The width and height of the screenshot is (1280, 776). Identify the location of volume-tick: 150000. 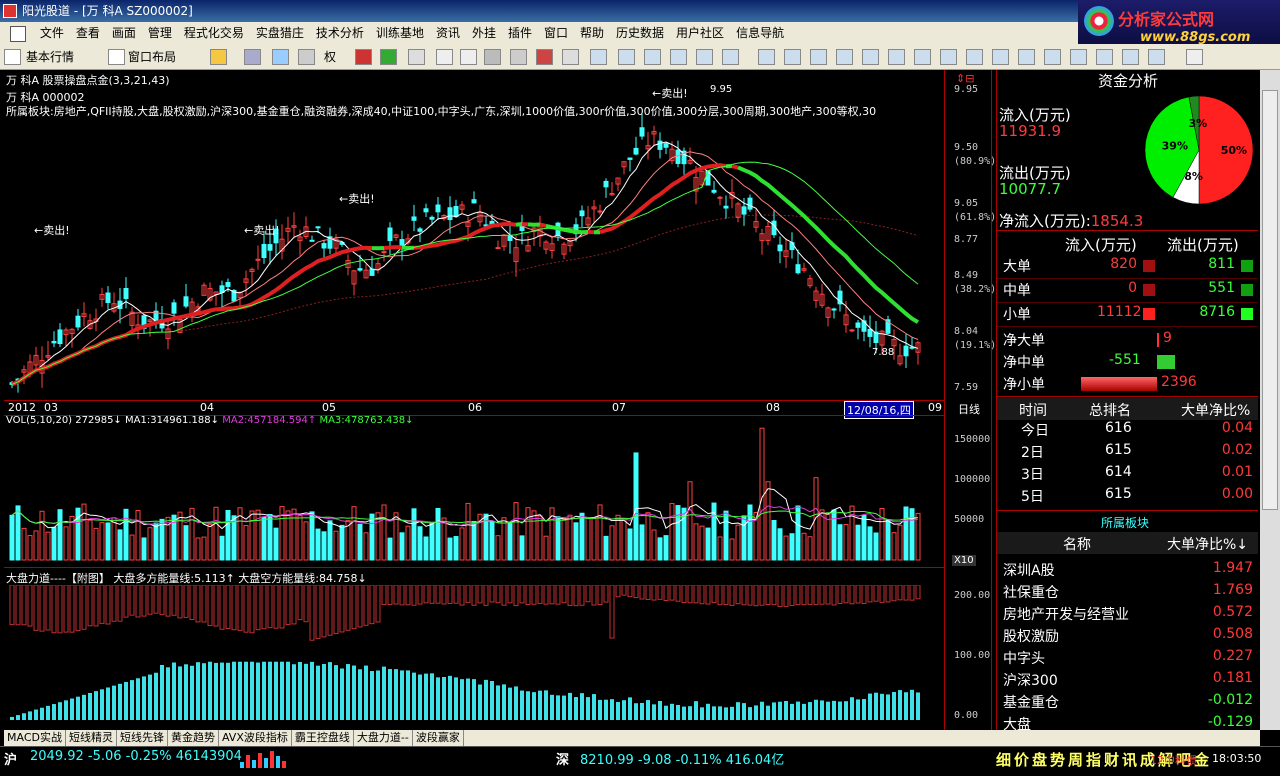
(972, 439).